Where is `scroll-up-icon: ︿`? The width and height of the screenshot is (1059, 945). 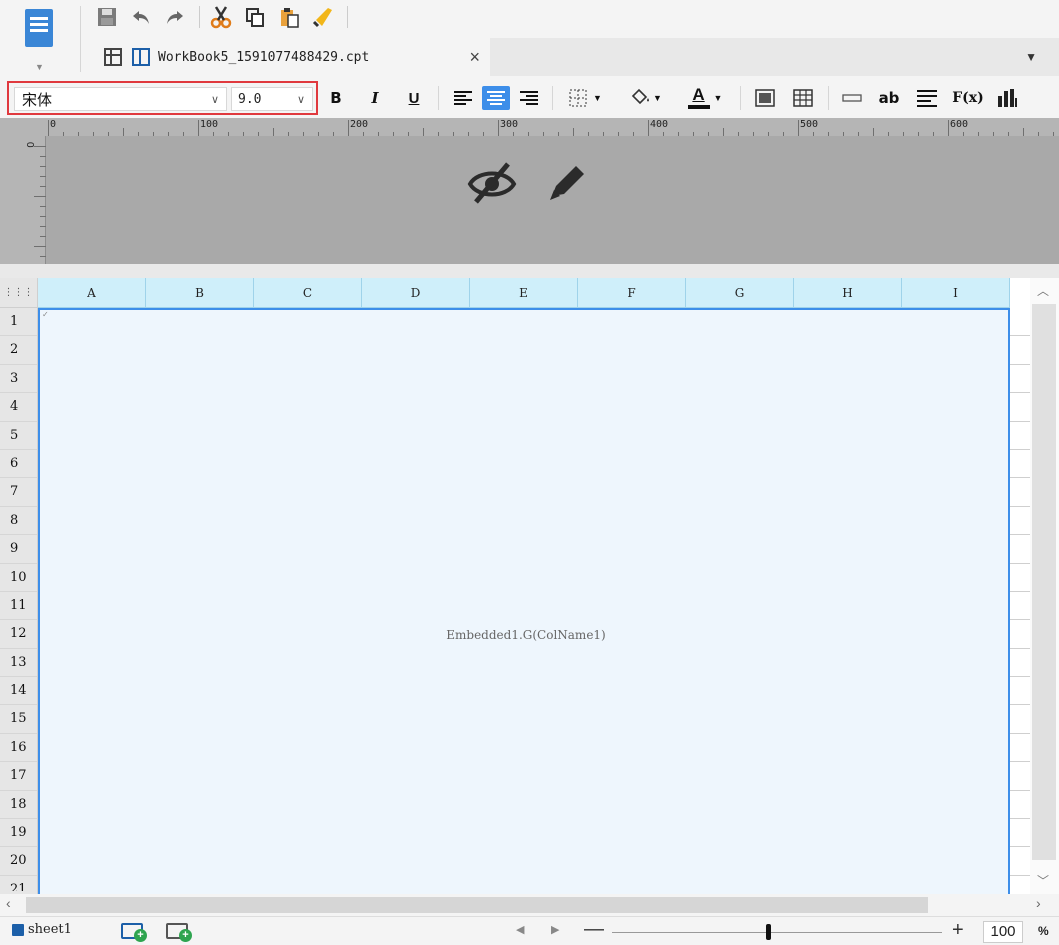
scroll-up-icon: ︿ is located at coordinates (1043, 290).